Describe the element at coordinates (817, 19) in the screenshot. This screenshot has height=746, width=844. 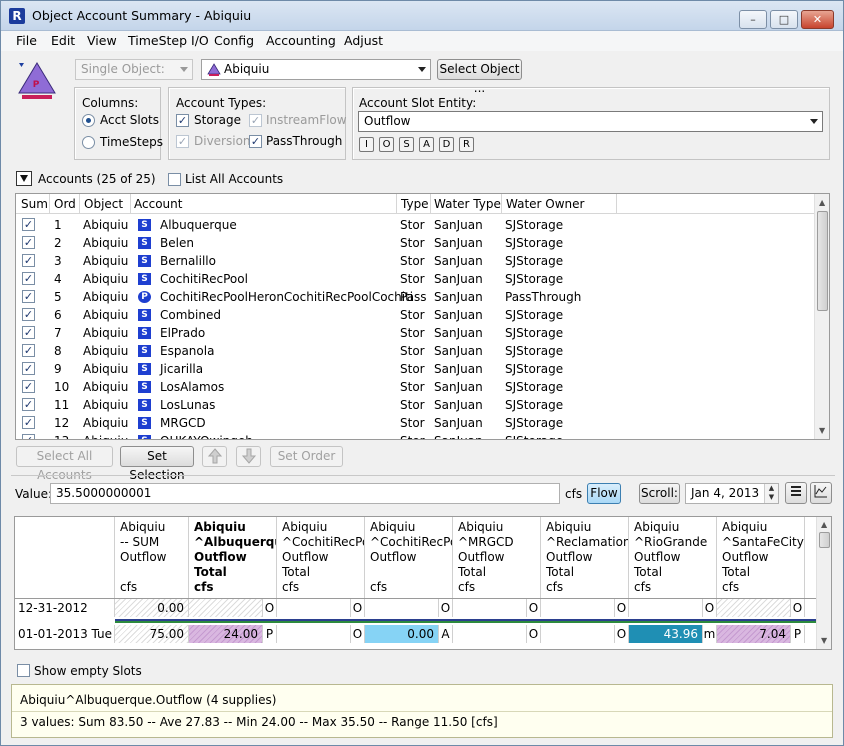
I see `close-button: ✕` at that location.